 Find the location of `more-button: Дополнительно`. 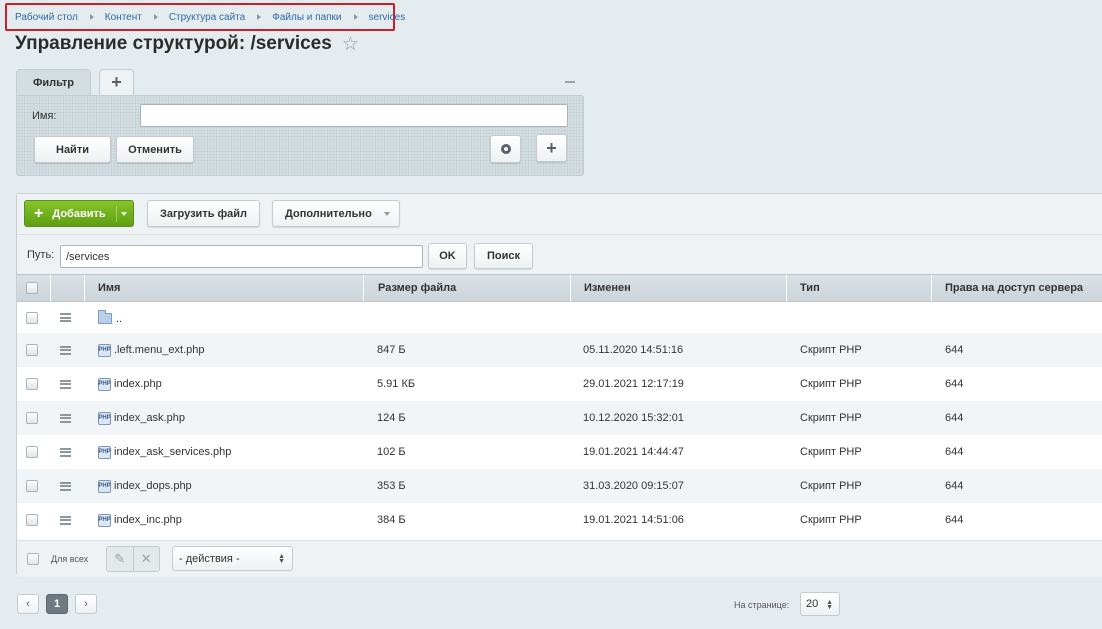

more-button: Дополнительно is located at coordinates (336, 213).